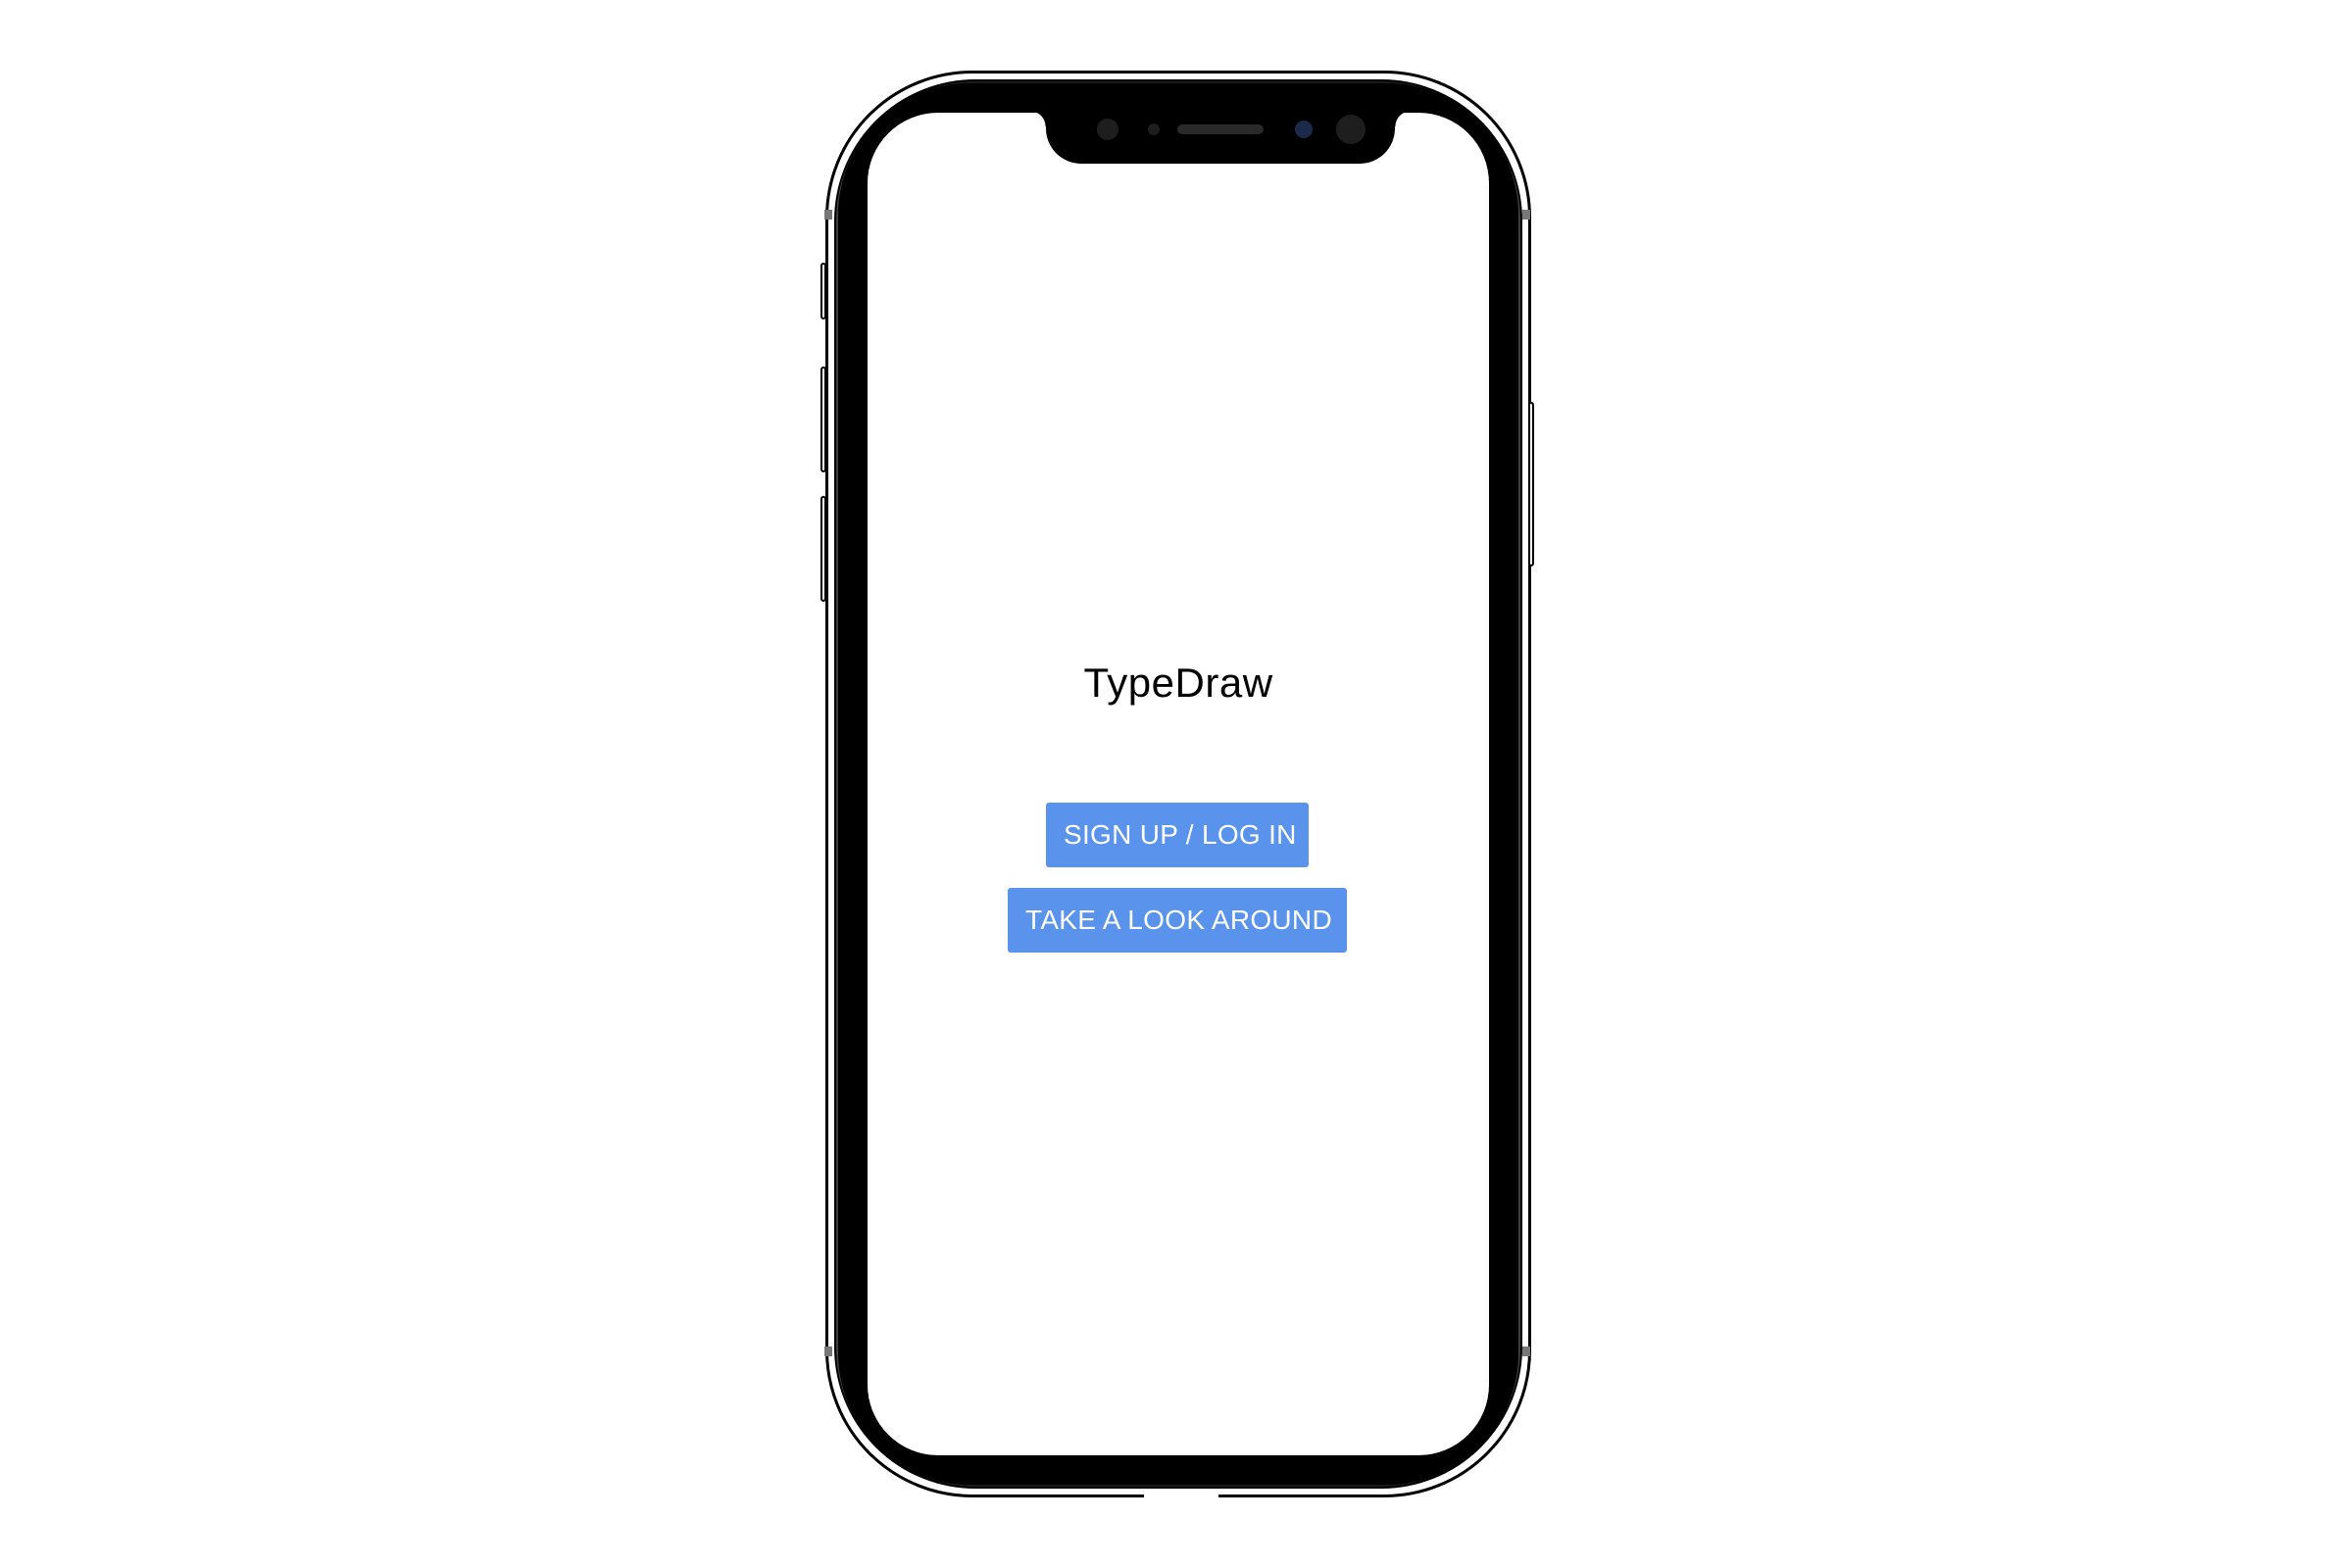 This screenshot has height=1568, width=2335. Describe the element at coordinates (823, 419) in the screenshot. I see `volume-up-button` at that location.